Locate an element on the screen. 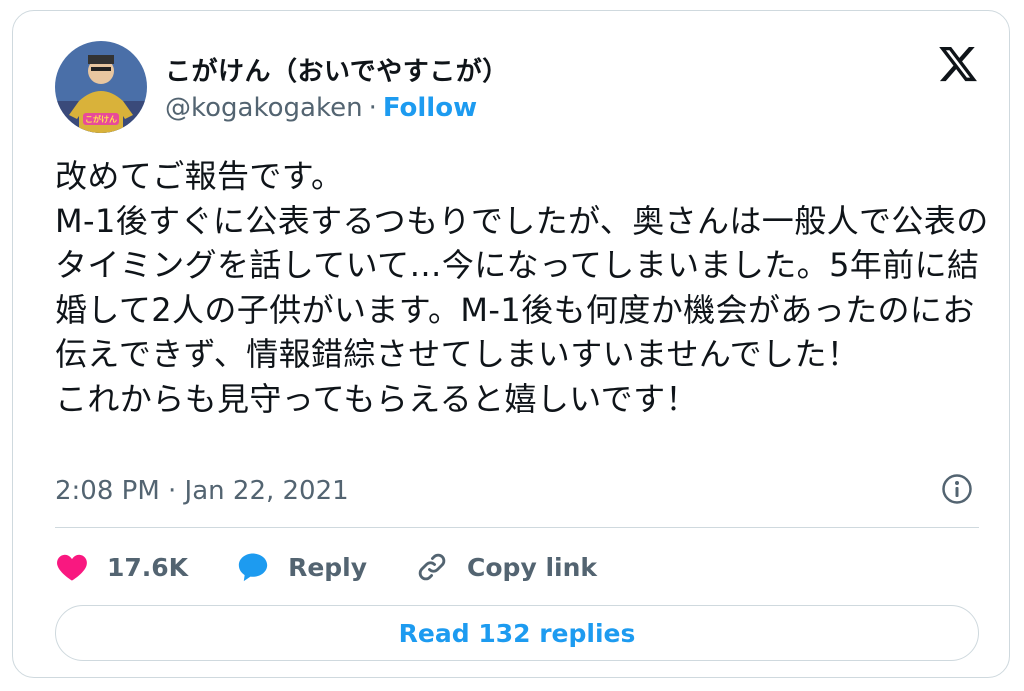 Image resolution: width=1024 pixels, height=691 pixels. tweet-timestamp: 2:08 PM · Jan 22, 2021 is located at coordinates (202, 491).